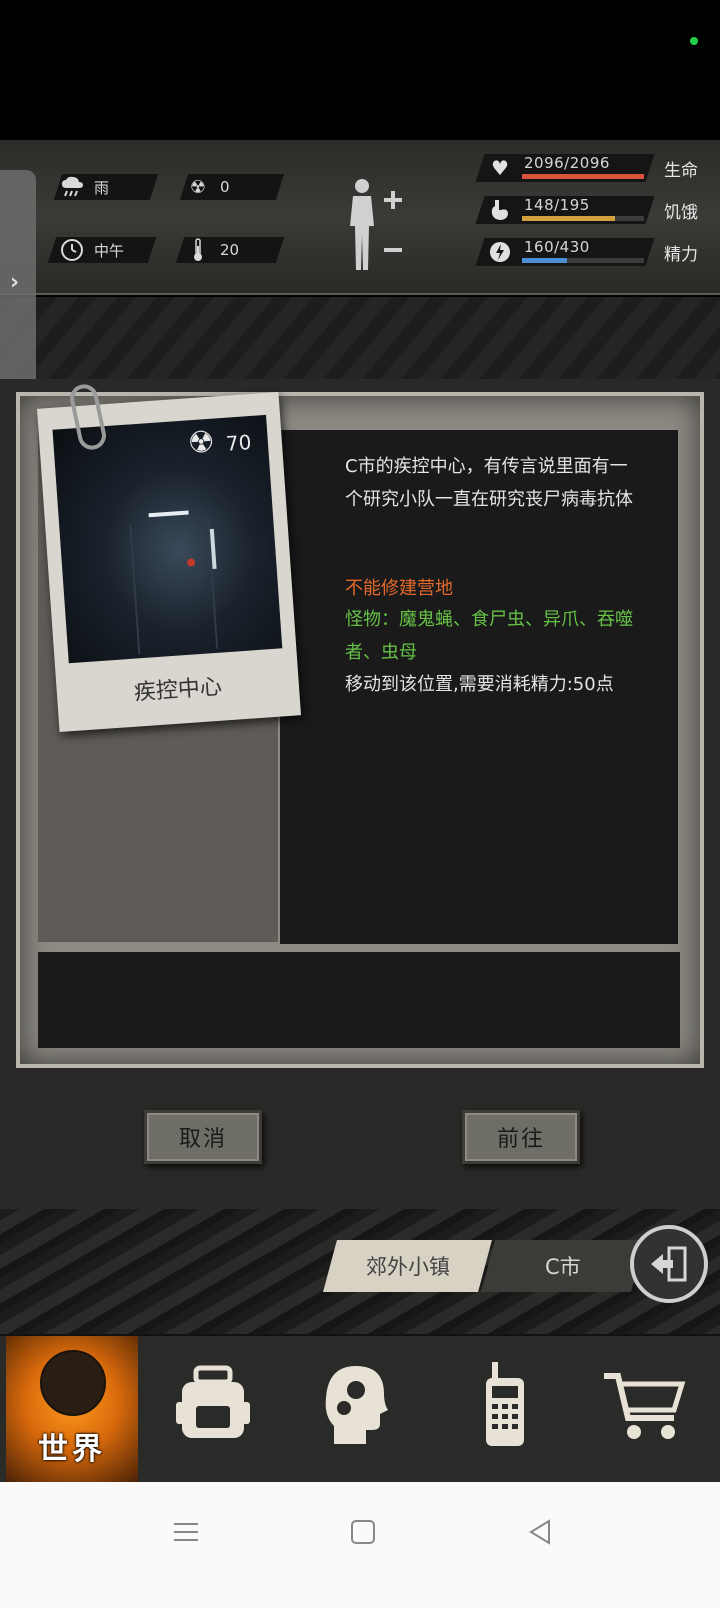 The image size is (720, 1608). I want to click on shopping-cart-icon, so click(645, 1406).